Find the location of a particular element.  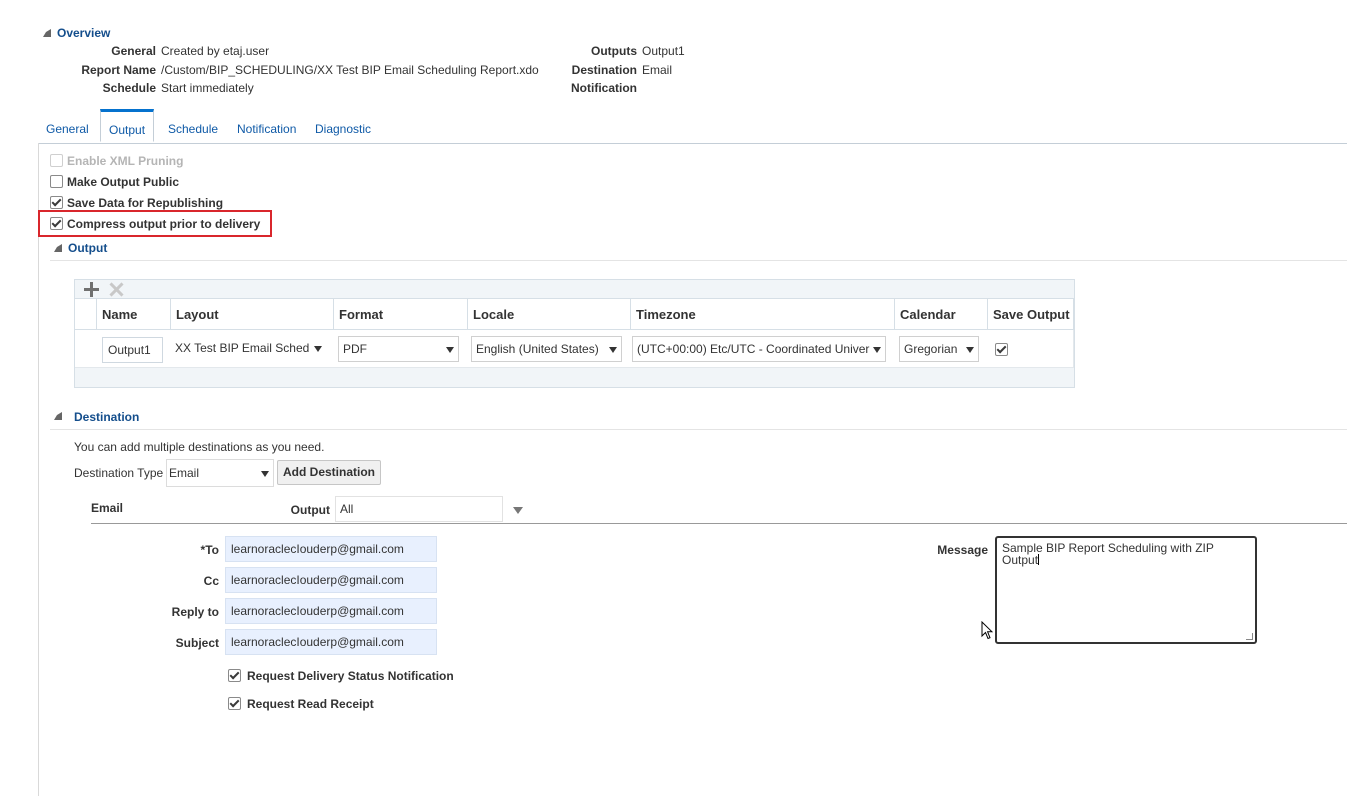

calendar-select: Gregorian is located at coordinates (939, 349).